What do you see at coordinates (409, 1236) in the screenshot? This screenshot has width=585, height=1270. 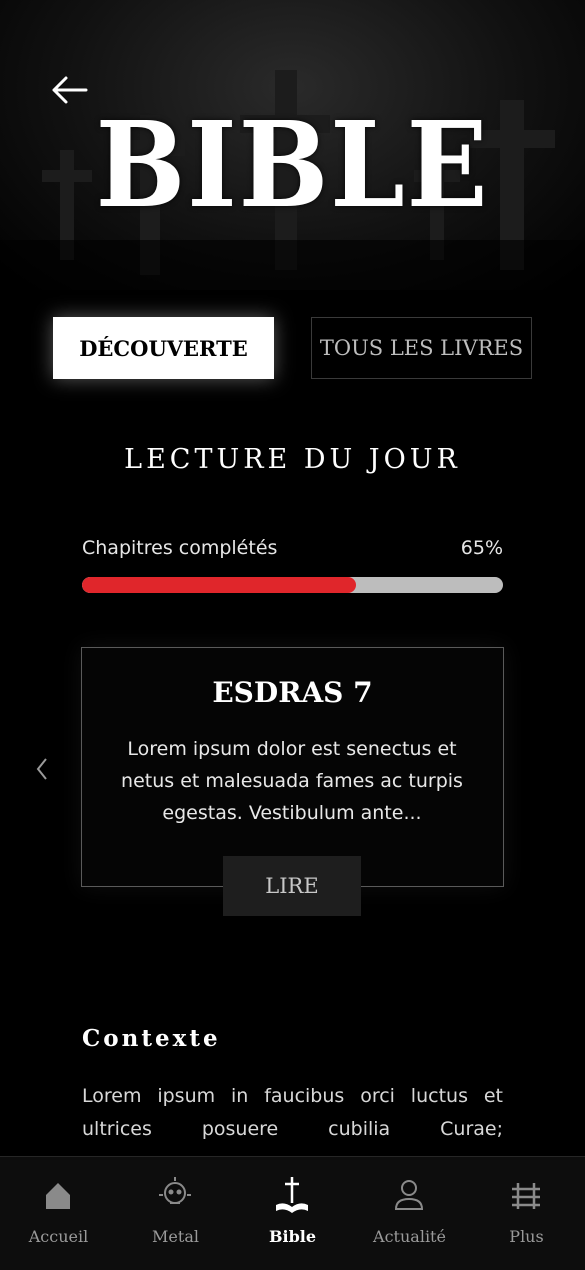 I see `nav-label-actualite: Actualité` at bounding box center [409, 1236].